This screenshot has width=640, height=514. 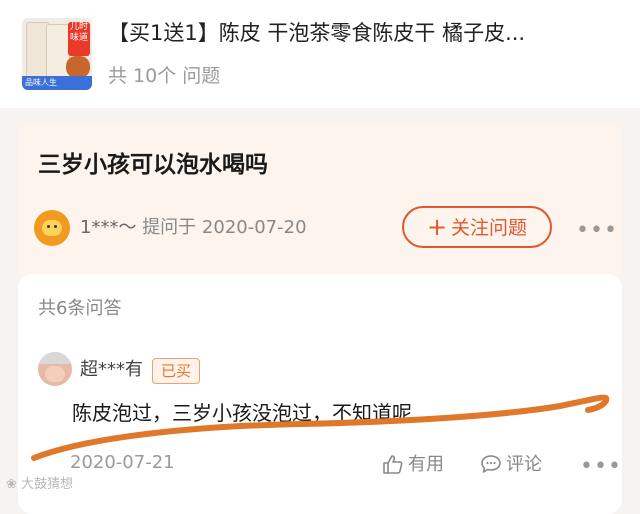 I want to click on avatar-hat, so click(x=55, y=358).